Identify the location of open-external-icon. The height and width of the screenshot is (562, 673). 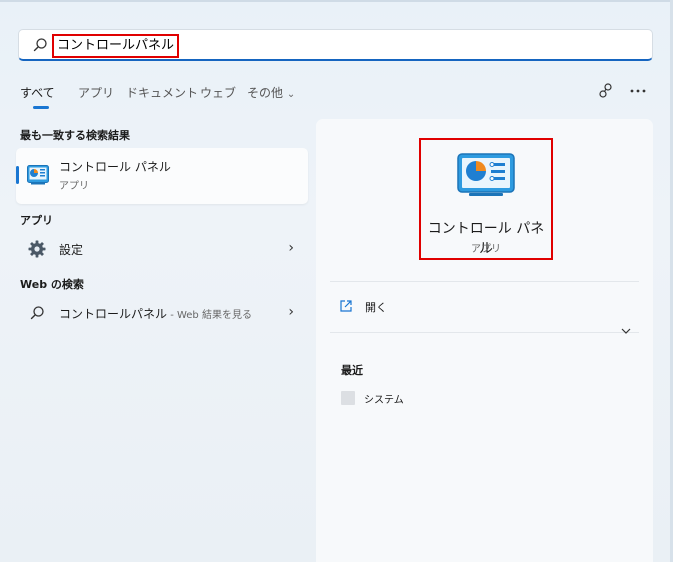
(346, 306).